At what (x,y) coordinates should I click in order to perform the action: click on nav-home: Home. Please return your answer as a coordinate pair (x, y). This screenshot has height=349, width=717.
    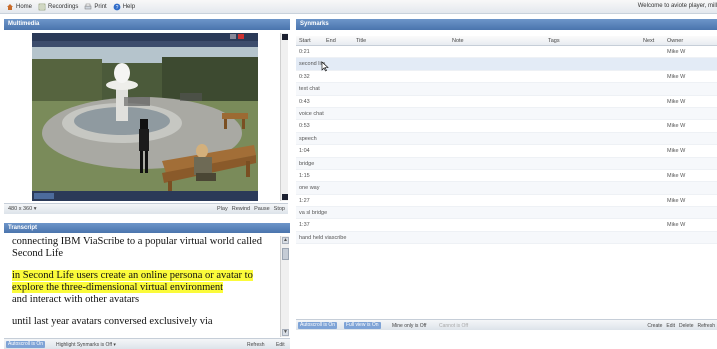
    Looking at the image, I should click on (19, 7).